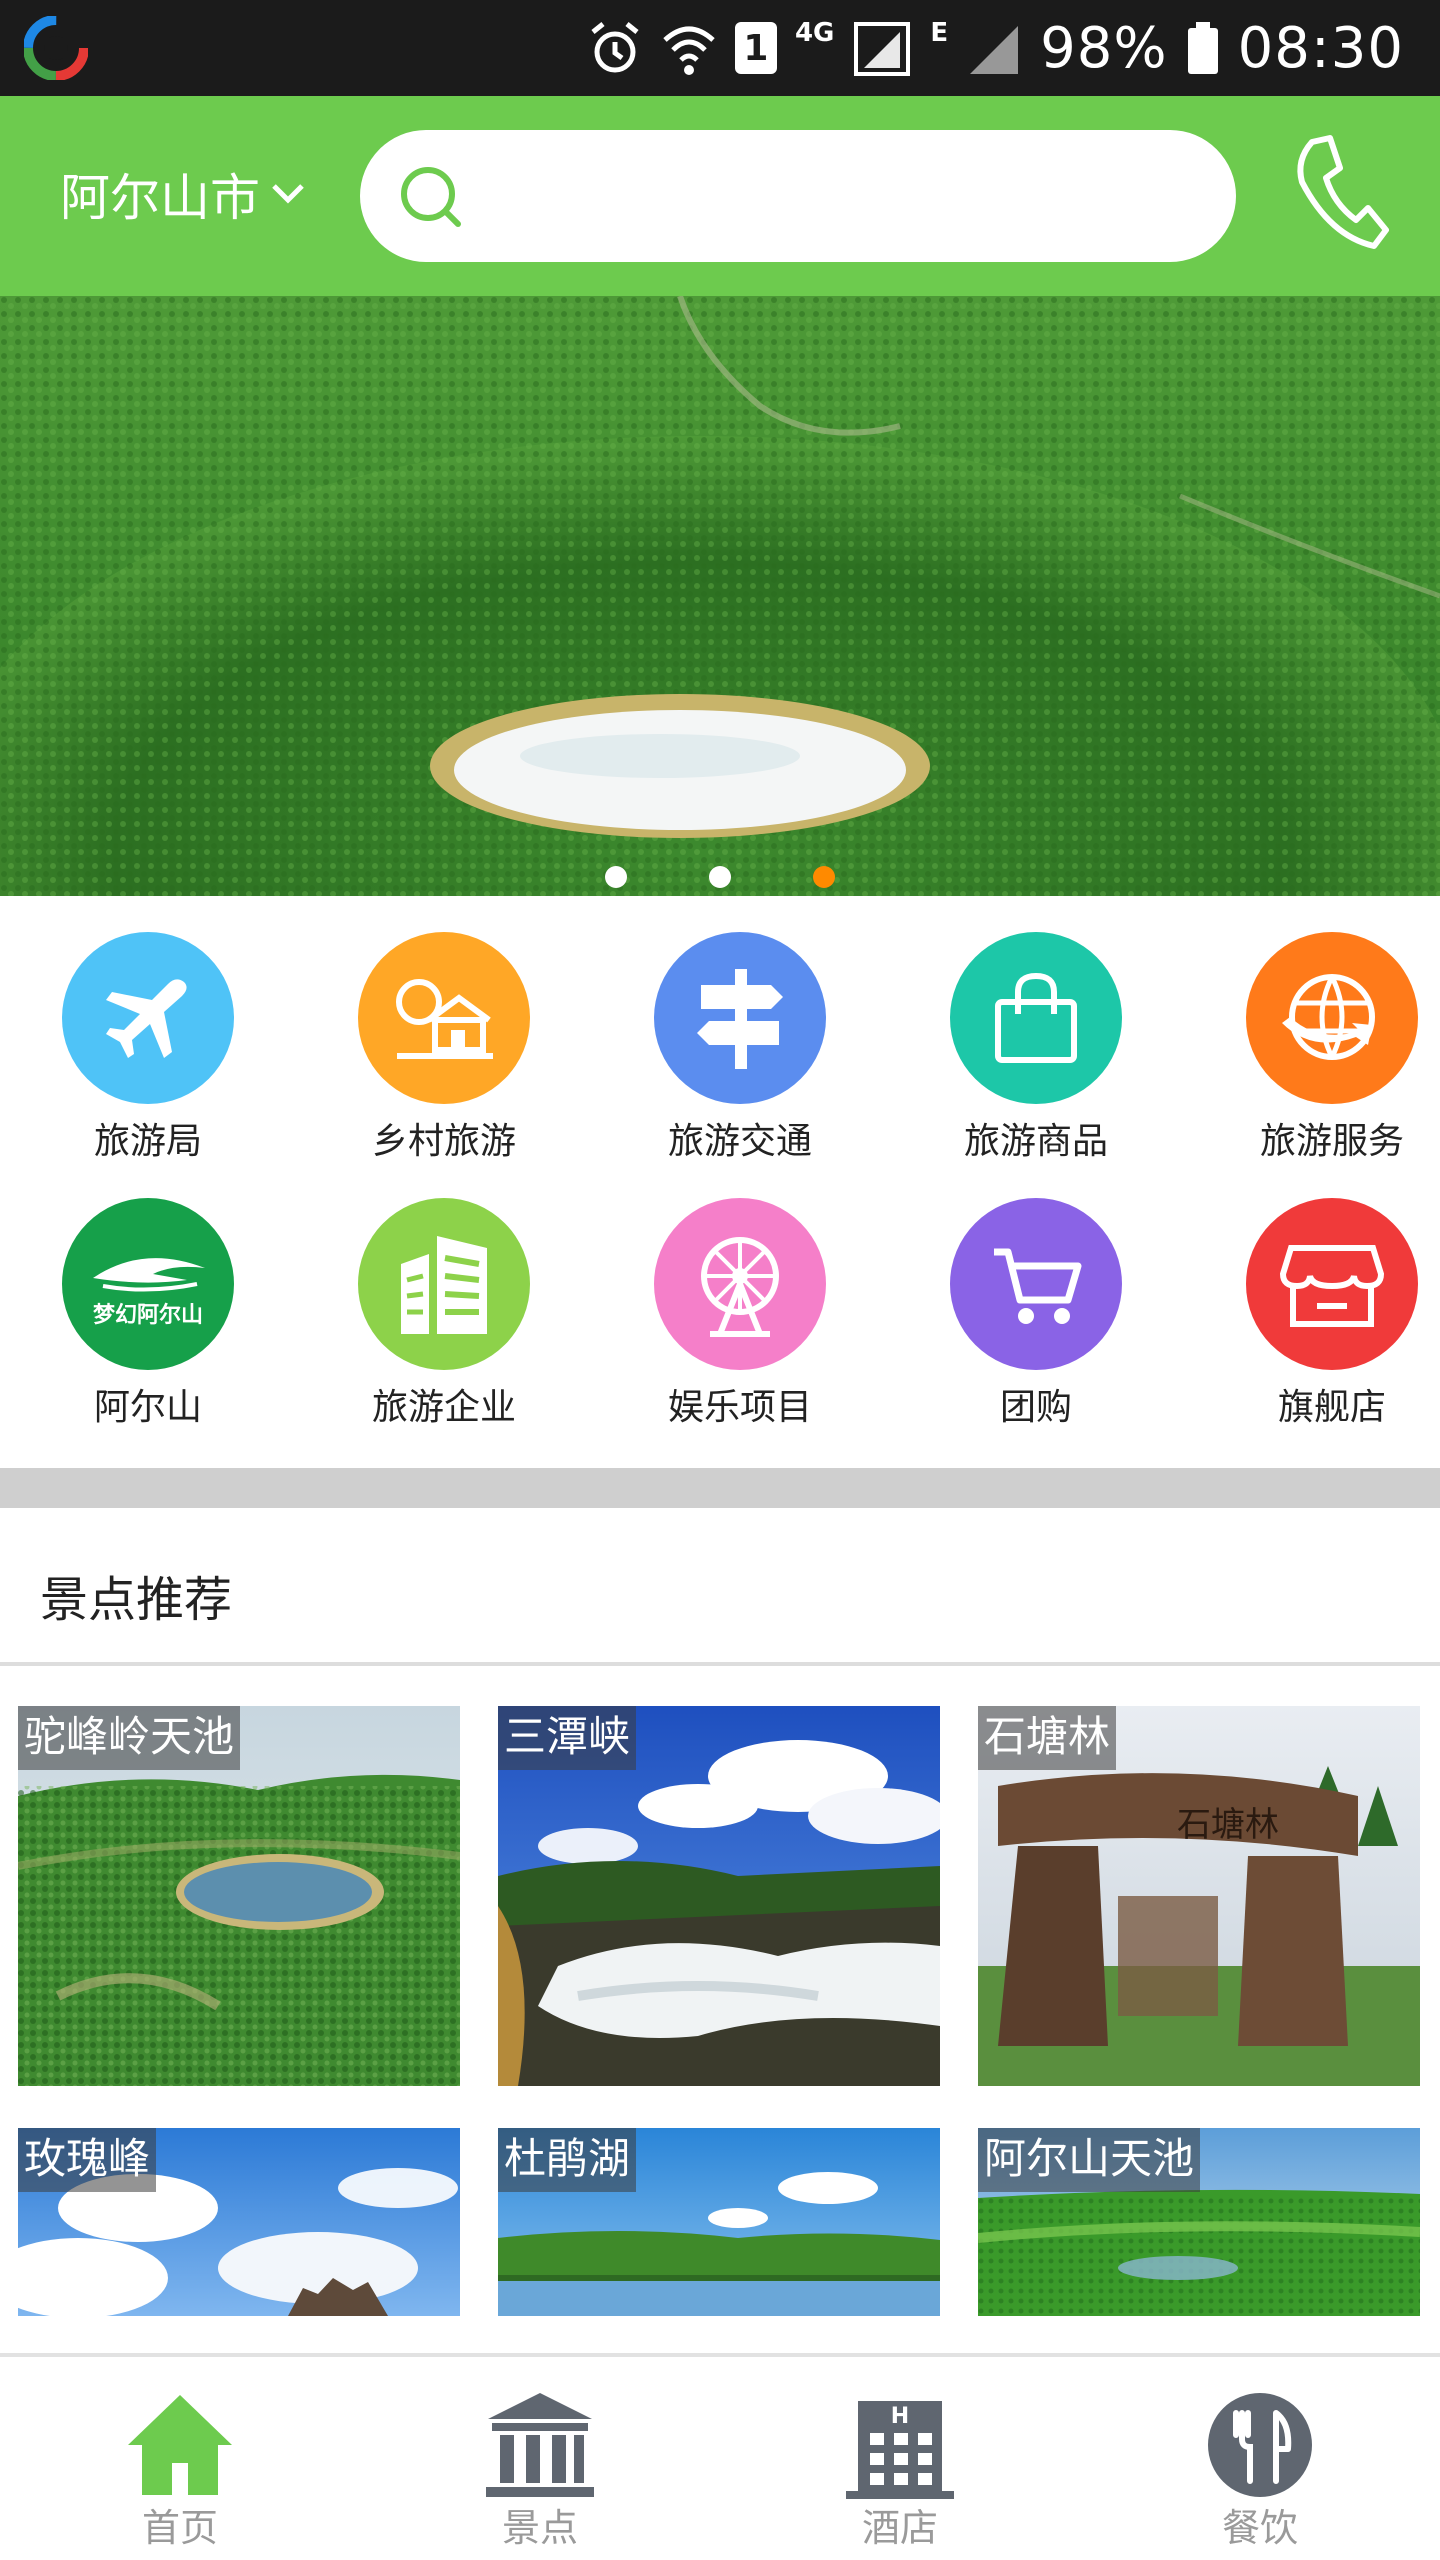 The height and width of the screenshot is (2560, 1440). I want to click on recommend-divider, so click(720, 1664).